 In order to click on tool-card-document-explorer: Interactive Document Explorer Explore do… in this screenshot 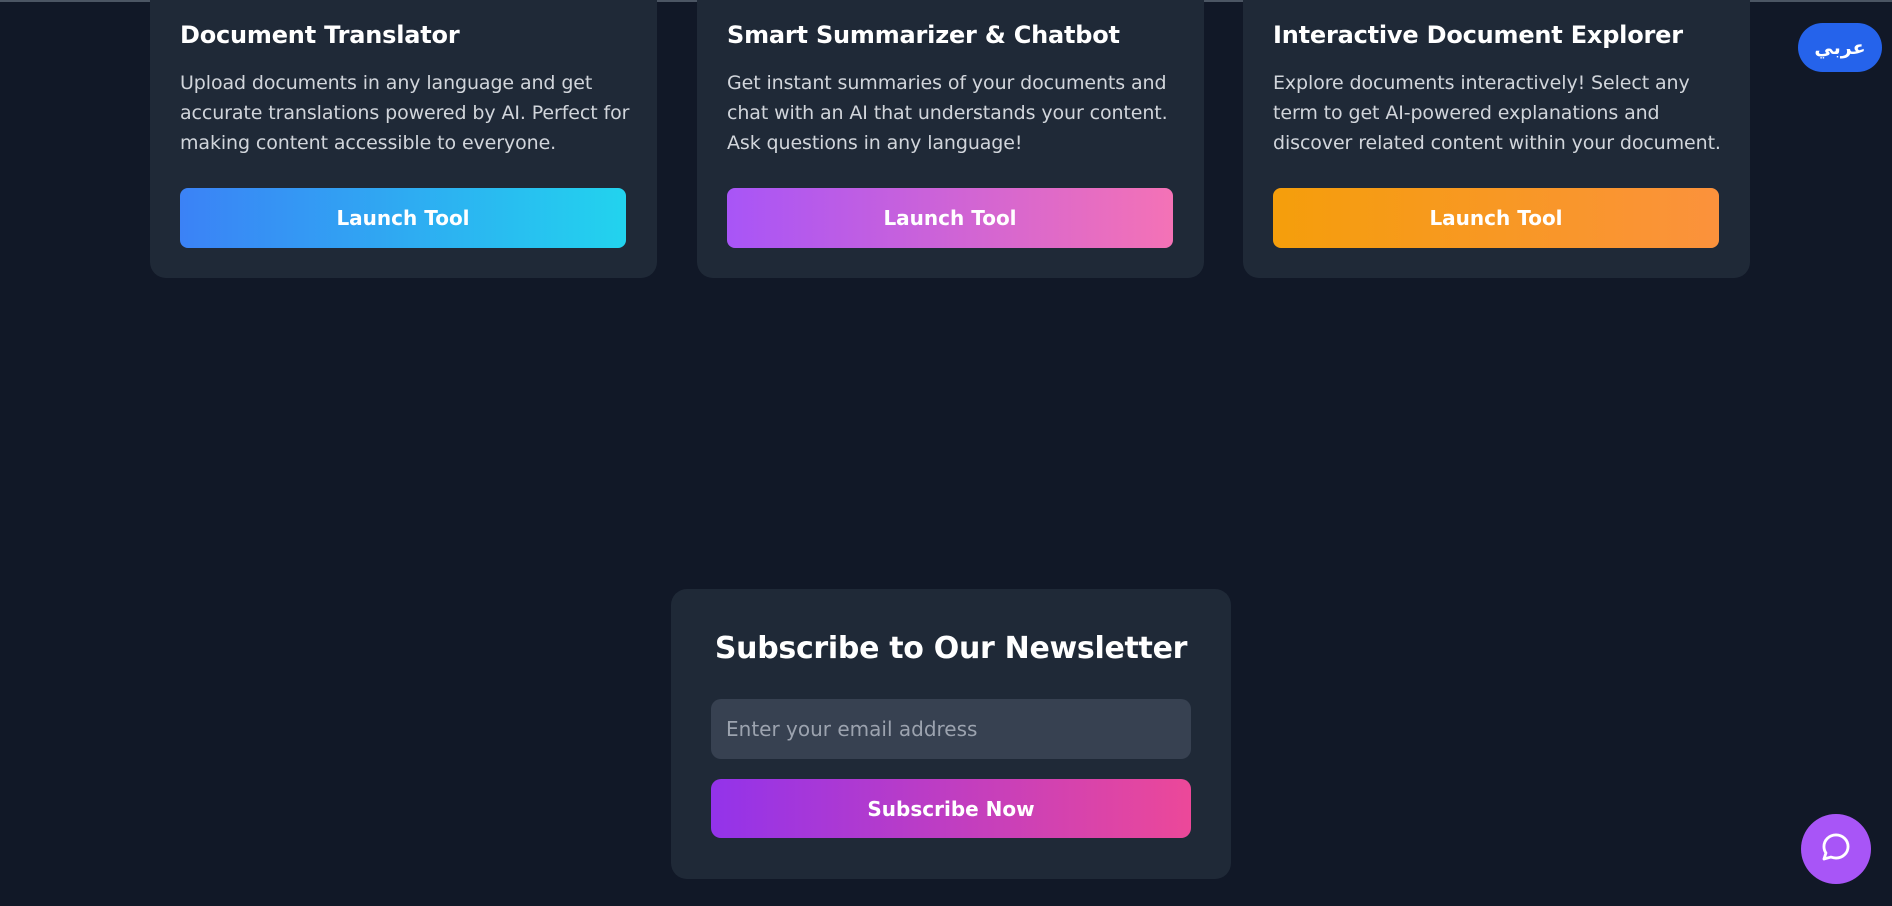, I will do `click(1496, 139)`.